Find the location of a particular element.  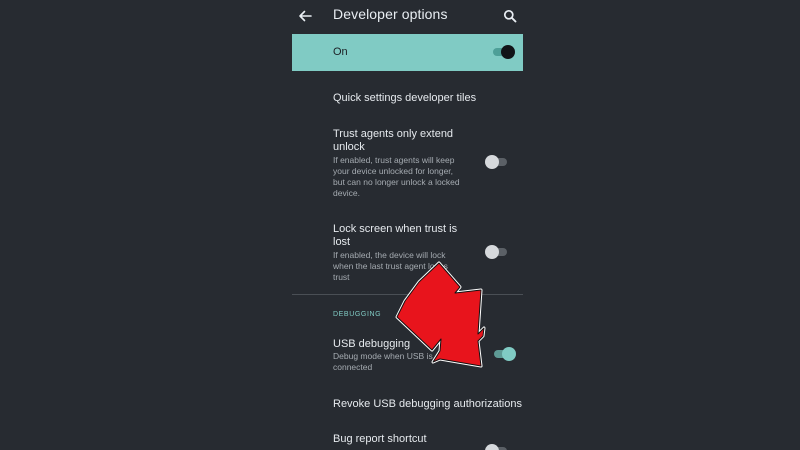

setting-title-line-2: unlock is located at coordinates (349, 147).